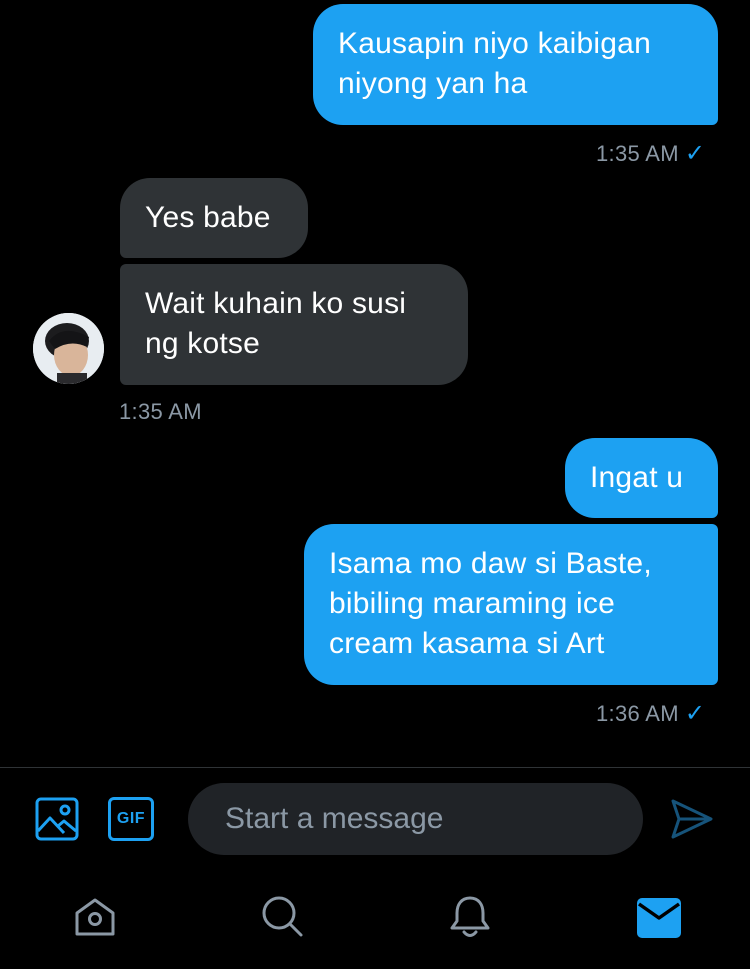  I want to click on bell-icon, so click(470, 917).